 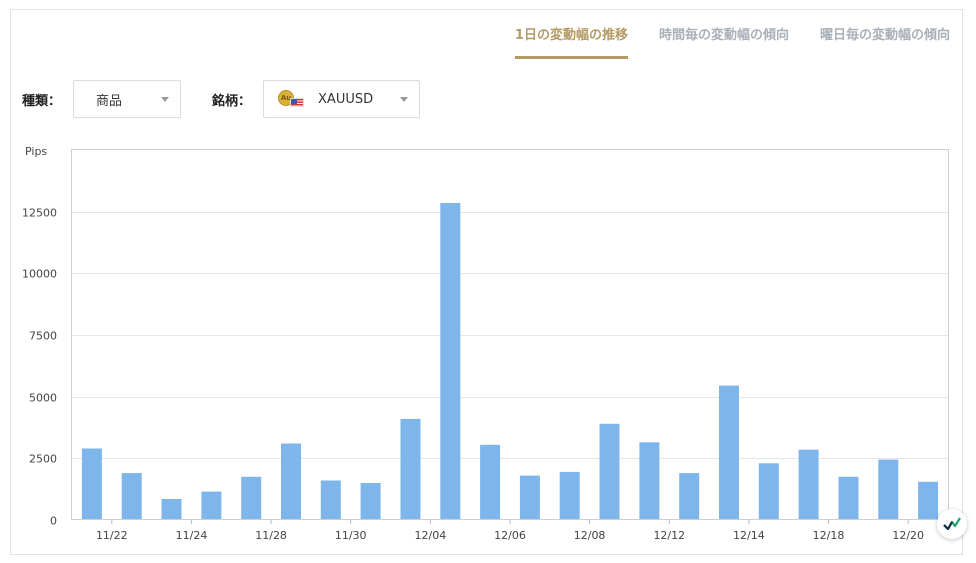 I want to click on y-axis-unit-label: Pips, so click(x=36, y=151).